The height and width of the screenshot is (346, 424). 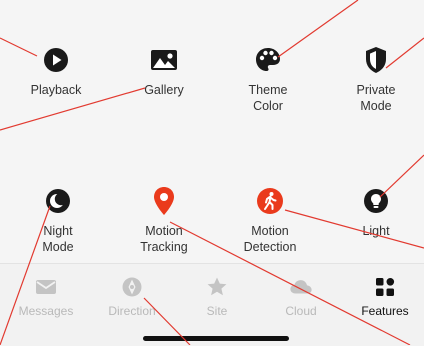 I want to click on feature-label: Motion Tracking, so click(x=164, y=239).